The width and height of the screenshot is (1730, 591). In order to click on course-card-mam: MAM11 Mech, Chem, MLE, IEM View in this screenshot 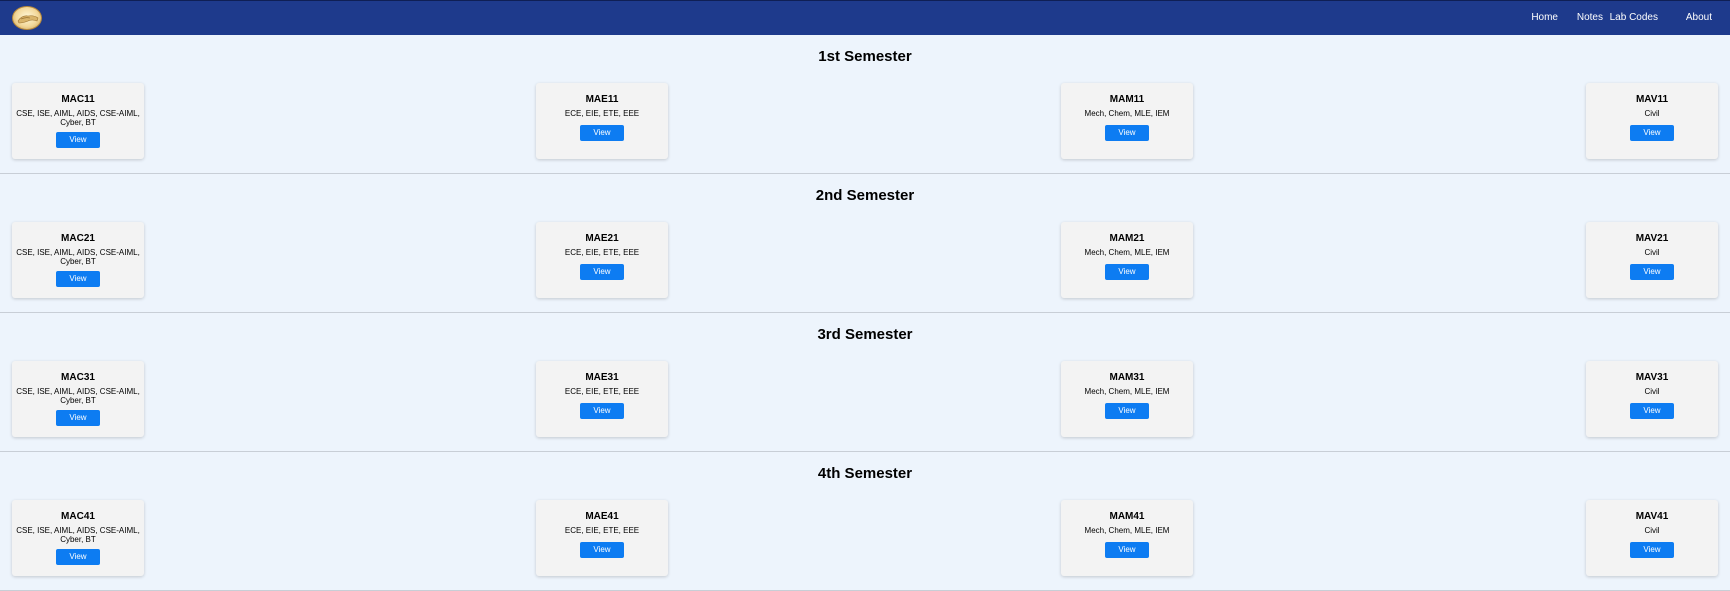, I will do `click(1127, 121)`.